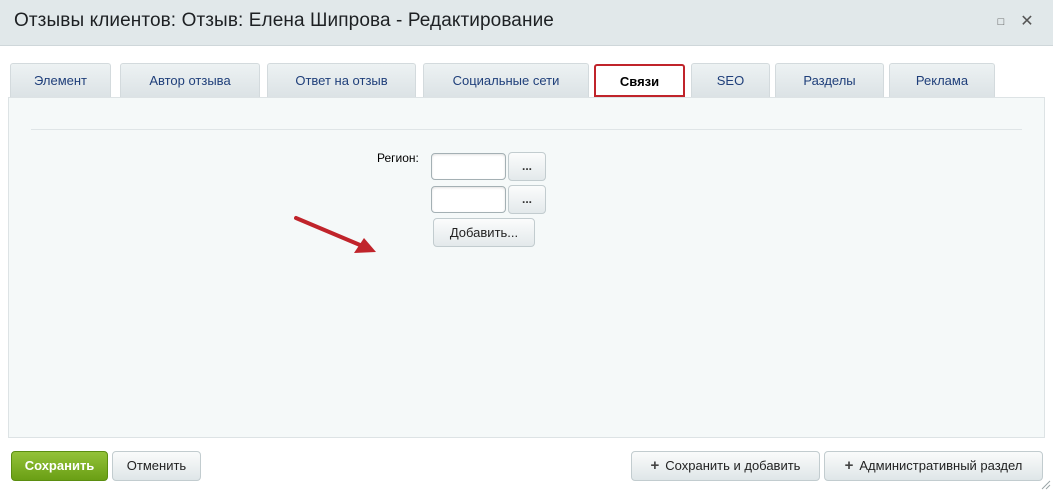  What do you see at coordinates (1045, 484) in the screenshot?
I see `resize-grip-icon` at bounding box center [1045, 484].